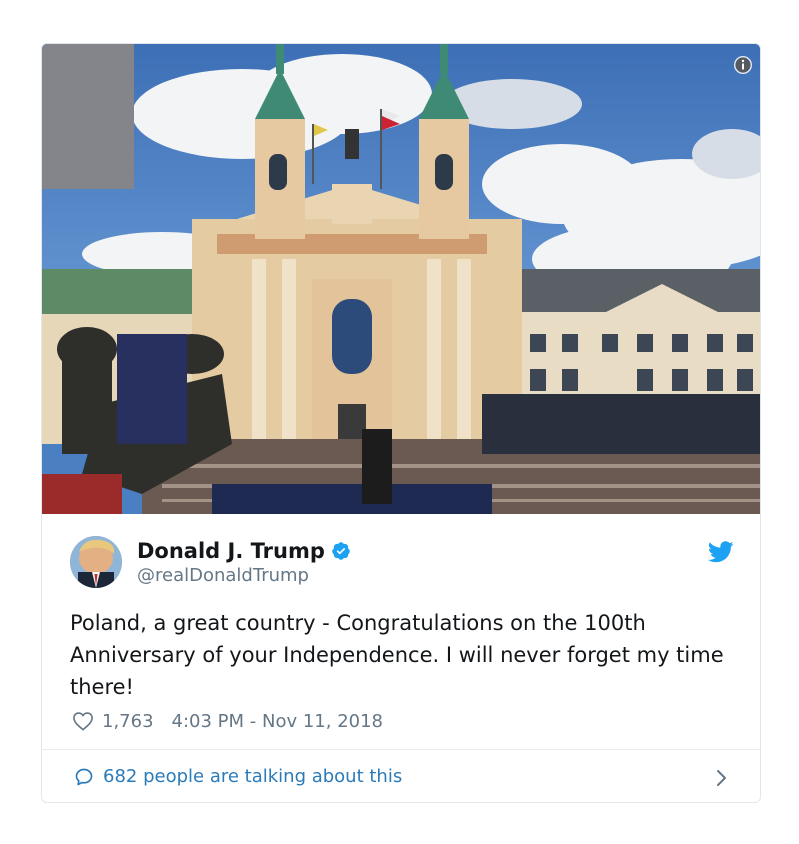 The width and height of the screenshot is (799, 844). I want to click on speech-bubble-icon, so click(84, 777).